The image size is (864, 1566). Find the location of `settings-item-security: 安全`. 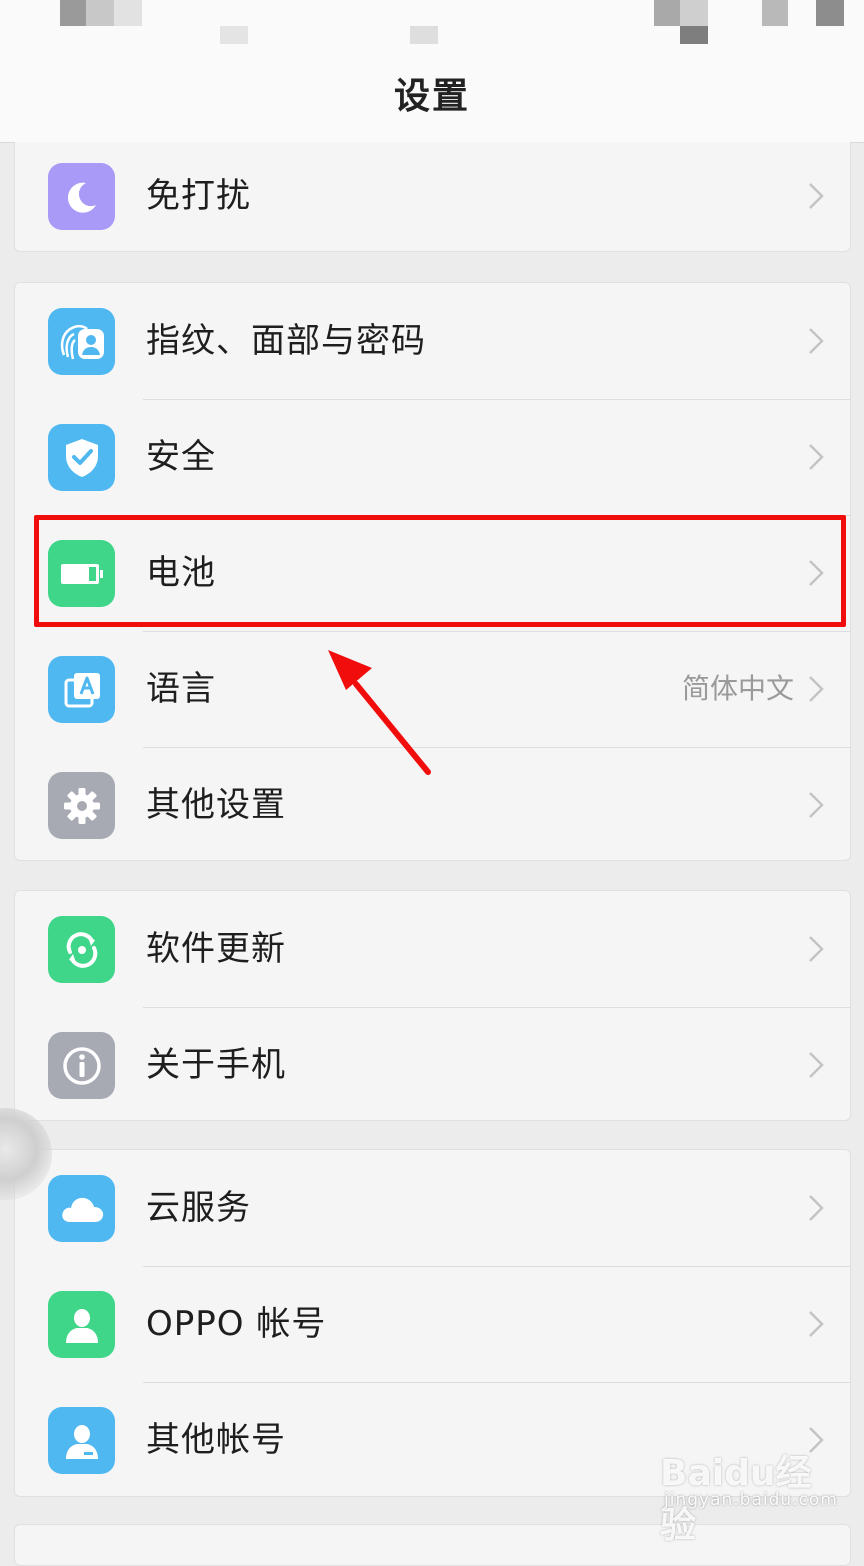

settings-item-security: 安全 is located at coordinates (432, 457).